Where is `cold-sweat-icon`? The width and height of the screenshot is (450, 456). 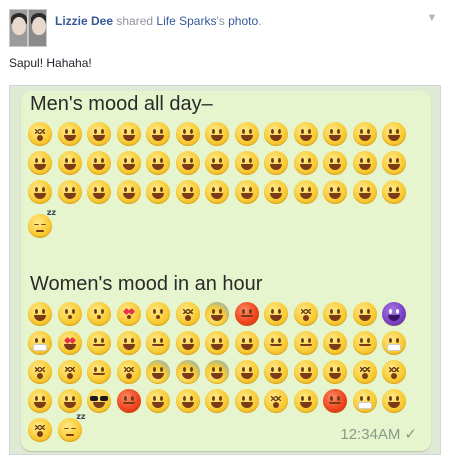
cold-sweat-icon is located at coordinates (217, 372).